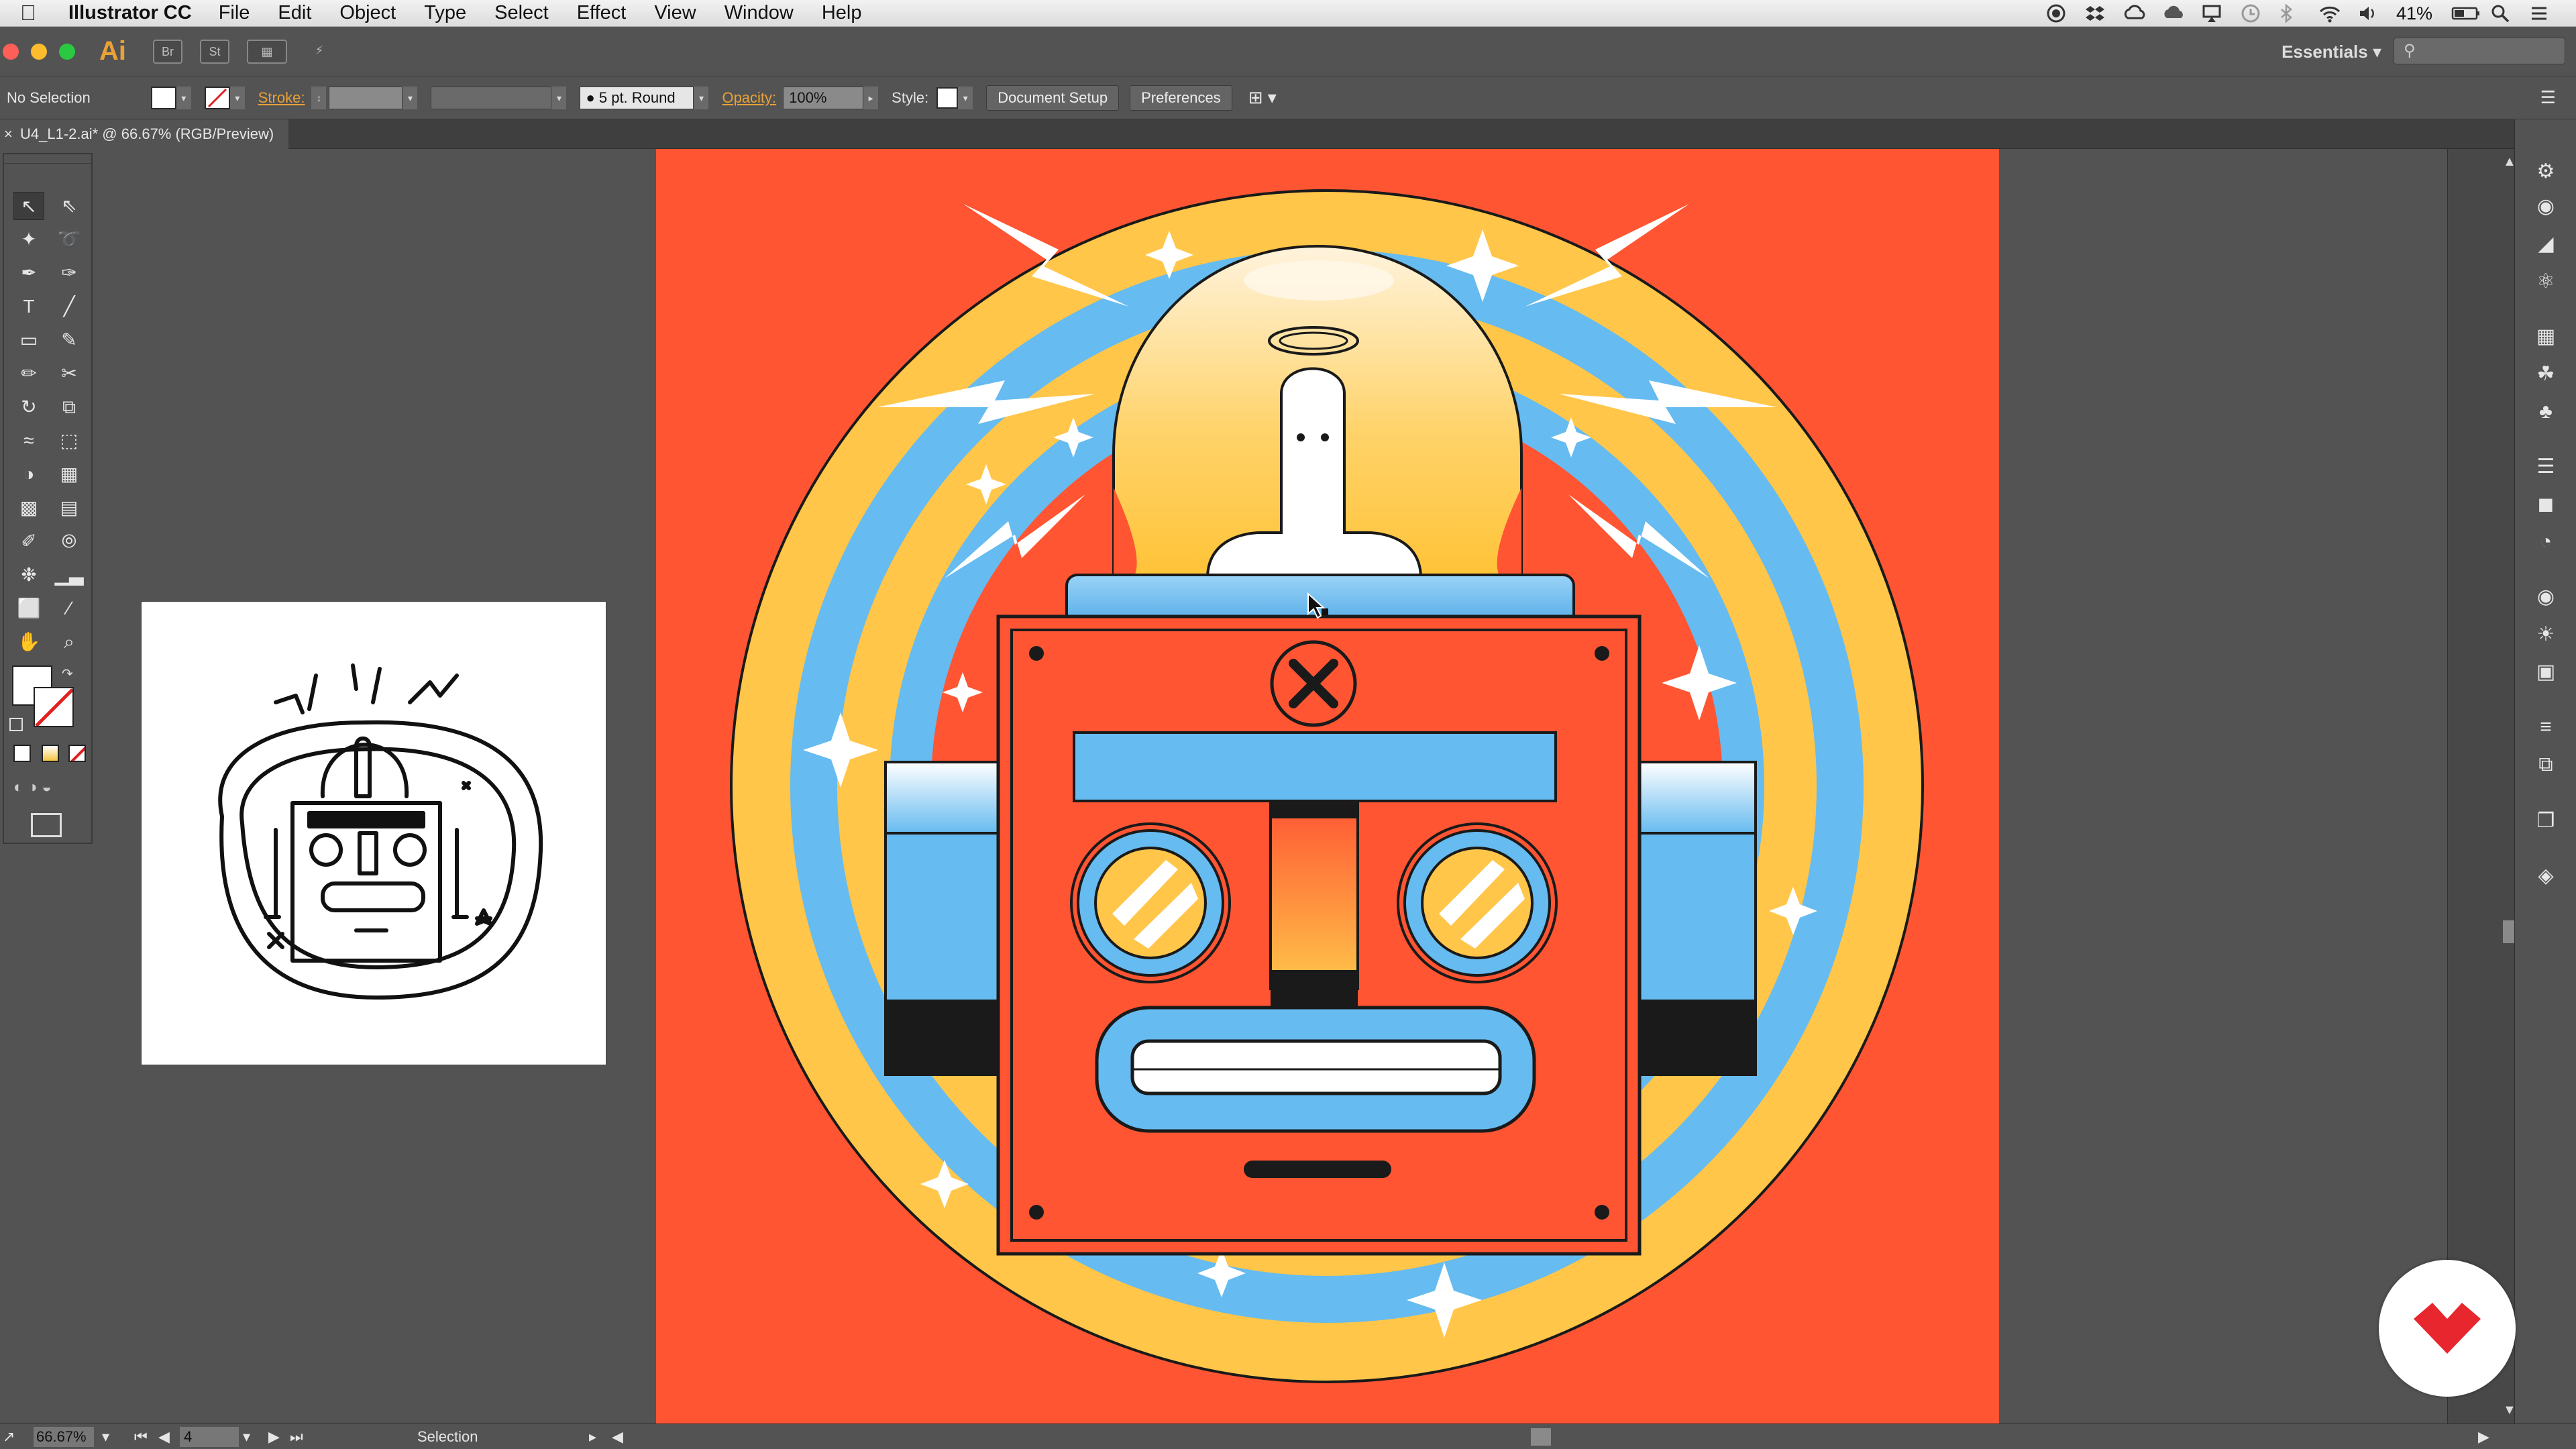  What do you see at coordinates (164, 1437) in the screenshot?
I see `previous-artboard-button: ◀` at bounding box center [164, 1437].